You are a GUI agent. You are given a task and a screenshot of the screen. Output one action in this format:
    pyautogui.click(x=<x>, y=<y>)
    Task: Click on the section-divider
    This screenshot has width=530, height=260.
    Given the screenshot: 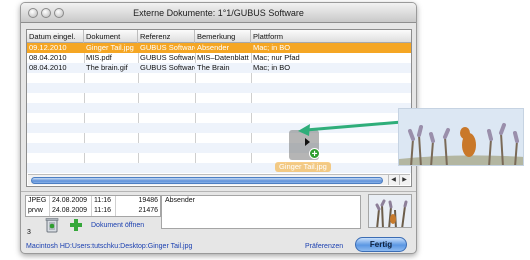 What is the action you would take?
    pyautogui.click(x=218, y=191)
    